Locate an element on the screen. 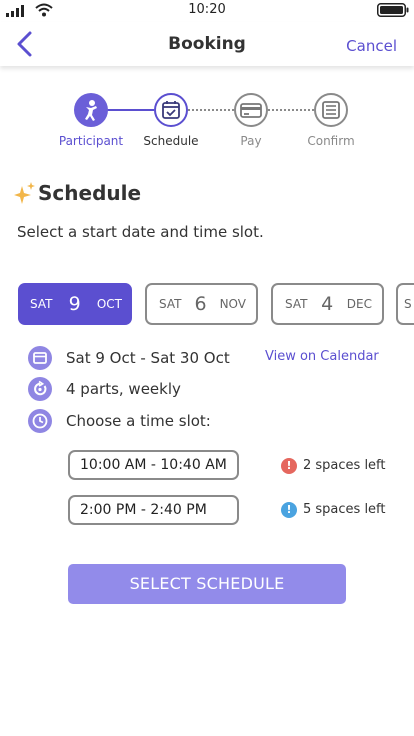 This screenshot has width=414, height=736. date-month: OCT is located at coordinates (109, 304).